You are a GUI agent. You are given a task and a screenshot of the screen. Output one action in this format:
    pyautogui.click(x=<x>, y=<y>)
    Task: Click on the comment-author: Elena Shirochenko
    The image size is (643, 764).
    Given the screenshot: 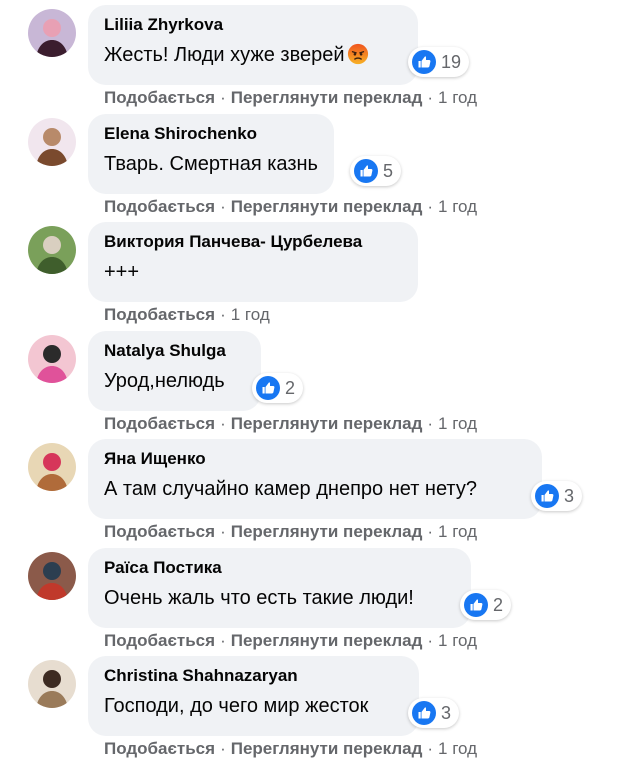 What is the action you would take?
    pyautogui.click(x=211, y=134)
    